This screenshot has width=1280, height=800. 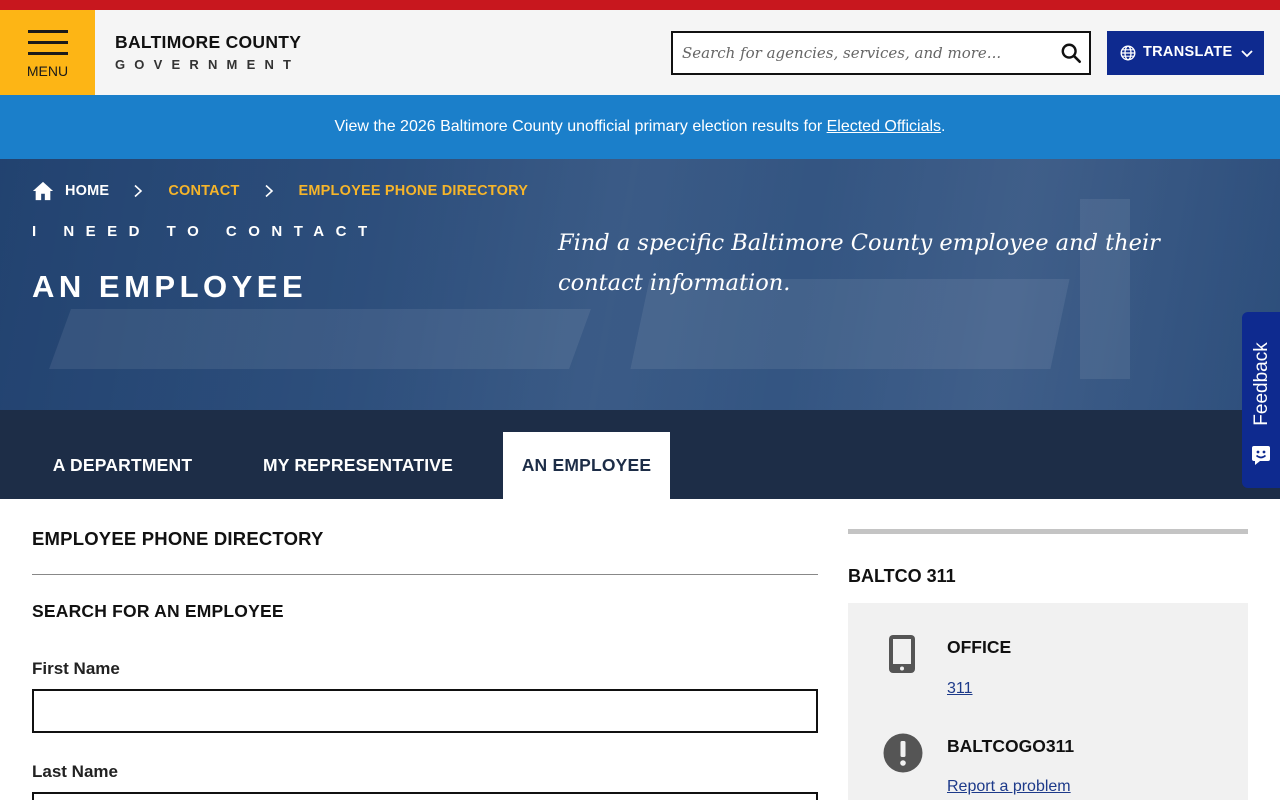 I want to click on baltcogo311-label: BALTCOGO311, so click(x=1011, y=746).